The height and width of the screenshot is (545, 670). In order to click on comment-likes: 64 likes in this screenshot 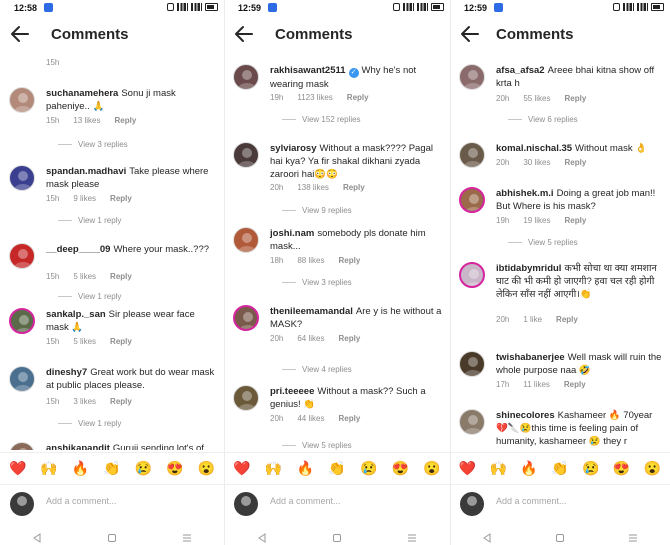, I will do `click(310, 338)`.